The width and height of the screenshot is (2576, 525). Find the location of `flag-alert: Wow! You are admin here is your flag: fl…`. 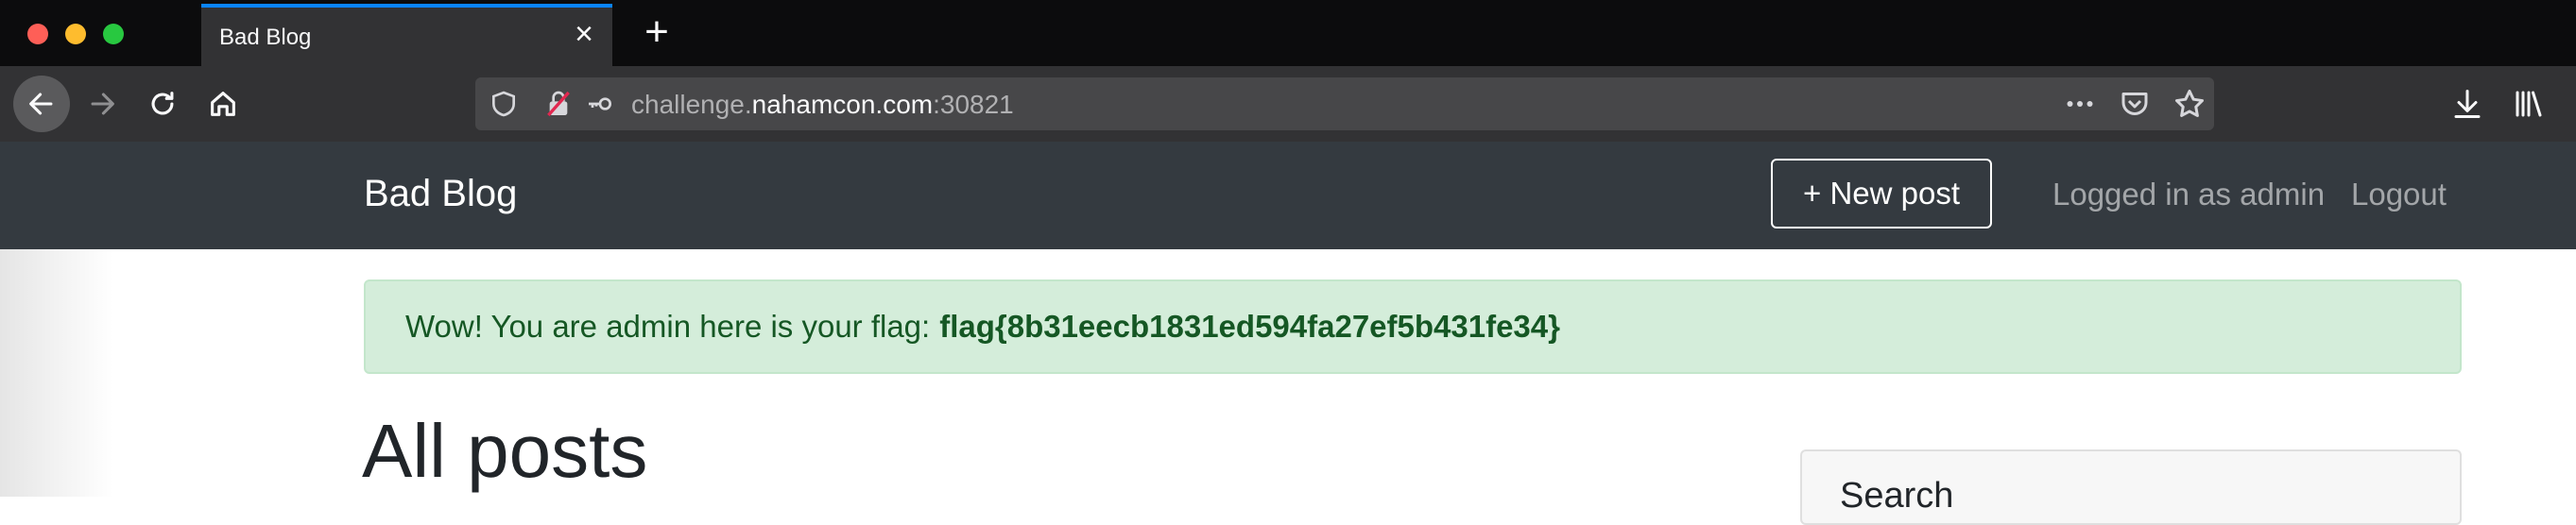

flag-alert: Wow! You are admin here is your flag: fl… is located at coordinates (1413, 326).